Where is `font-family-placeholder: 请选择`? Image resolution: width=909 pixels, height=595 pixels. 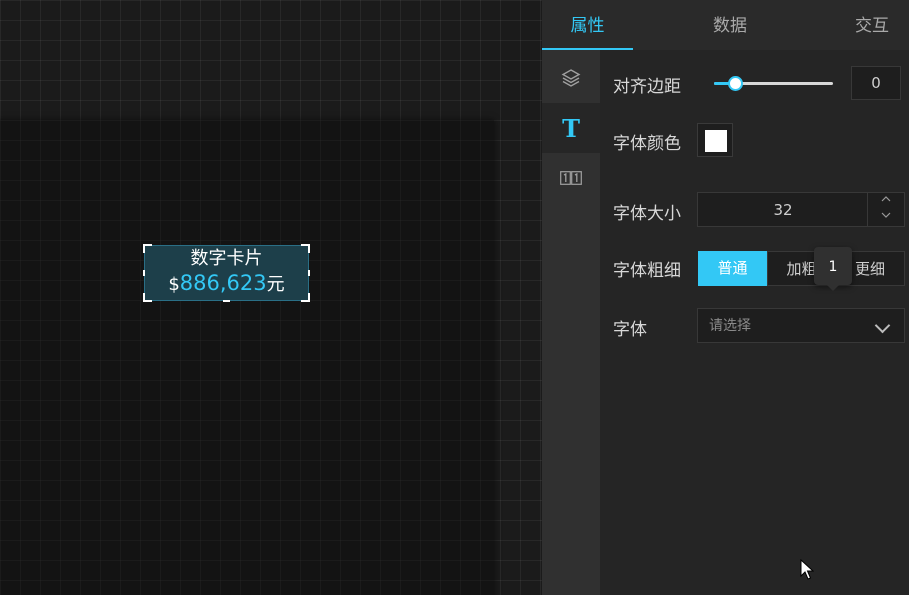 font-family-placeholder: 请选择 is located at coordinates (730, 326).